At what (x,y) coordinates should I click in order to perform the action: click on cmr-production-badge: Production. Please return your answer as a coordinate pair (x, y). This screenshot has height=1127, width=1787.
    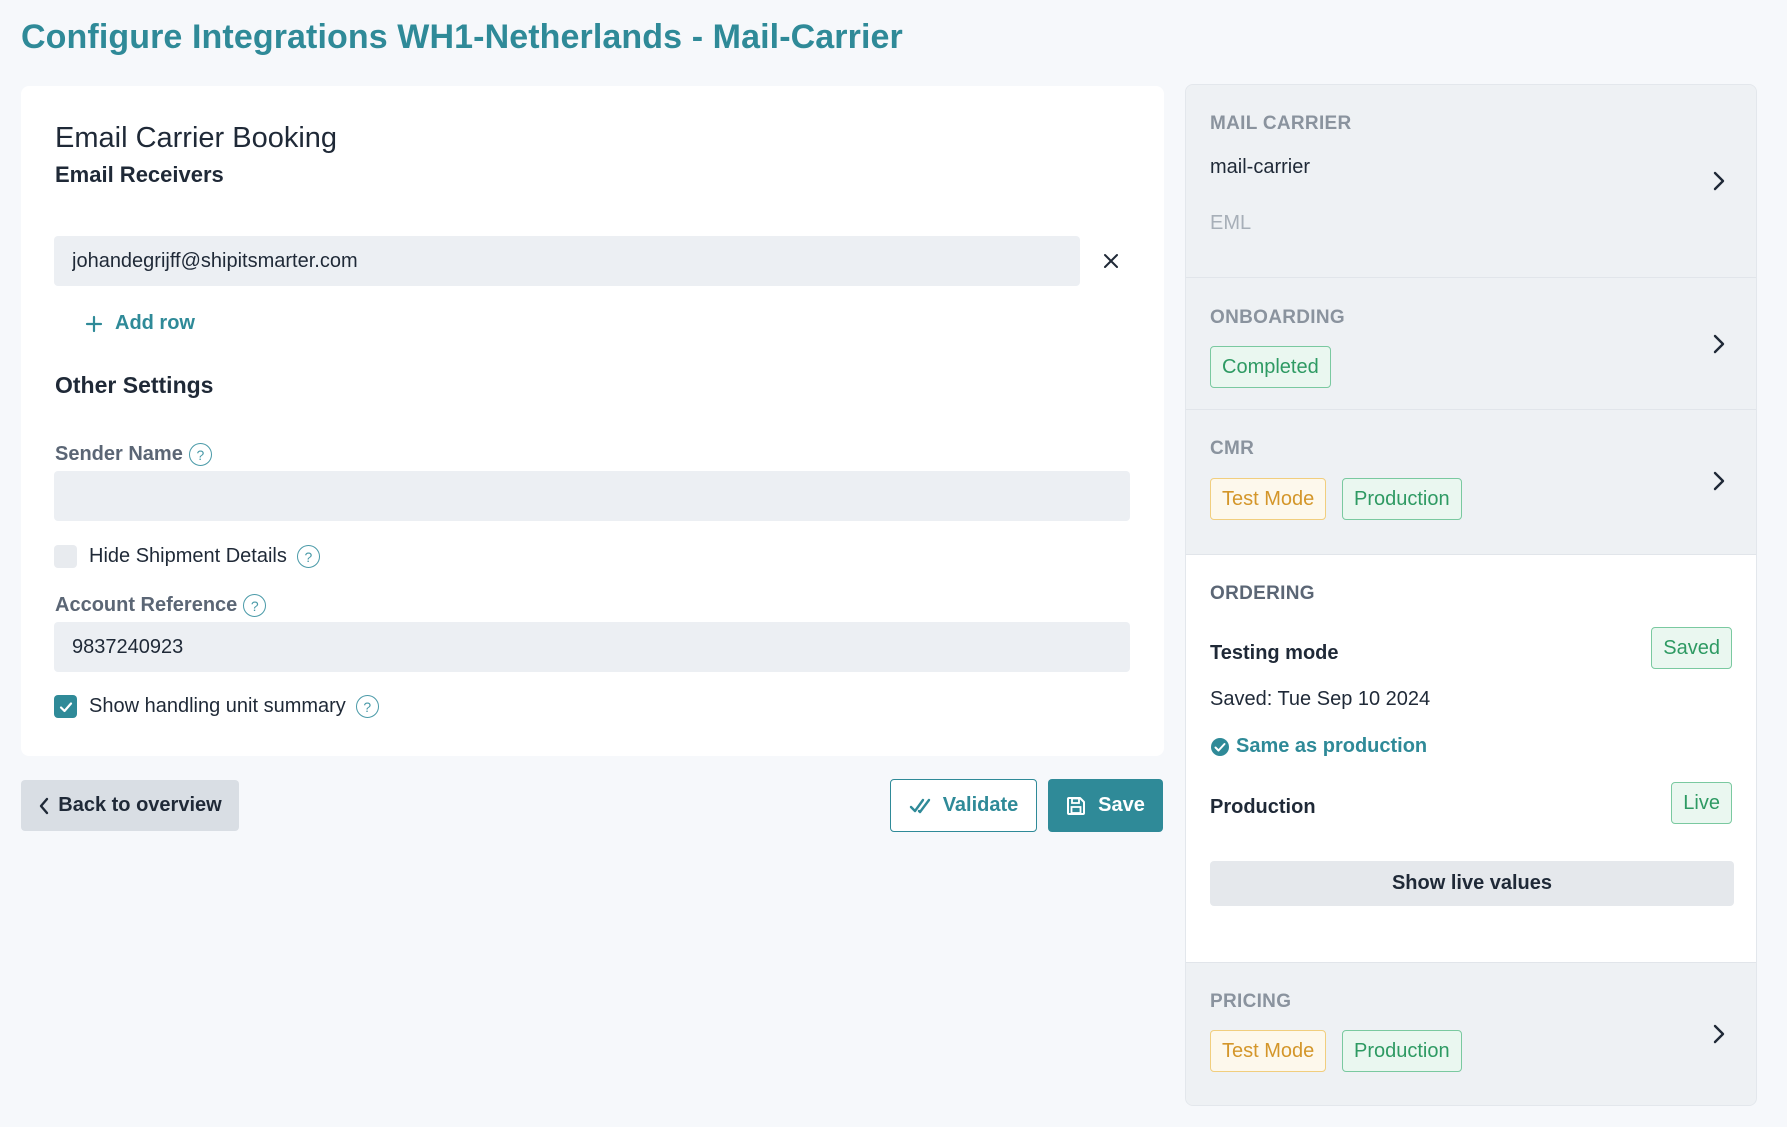
    Looking at the image, I should click on (1402, 499).